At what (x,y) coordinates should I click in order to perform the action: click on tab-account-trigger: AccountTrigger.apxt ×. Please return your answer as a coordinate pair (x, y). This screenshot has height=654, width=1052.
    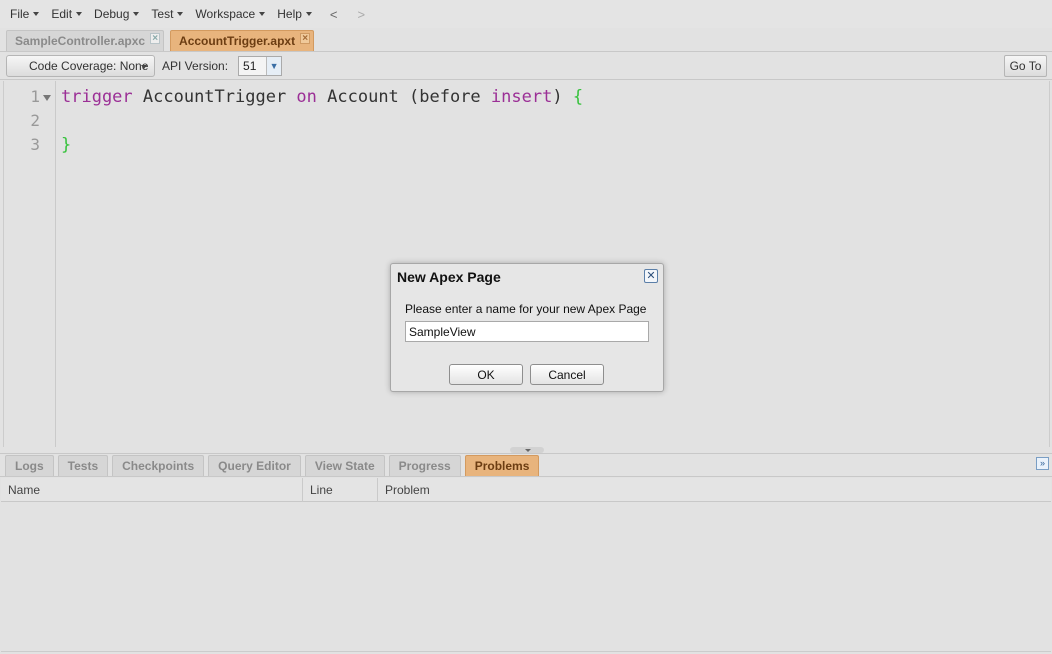
    Looking at the image, I should click on (242, 40).